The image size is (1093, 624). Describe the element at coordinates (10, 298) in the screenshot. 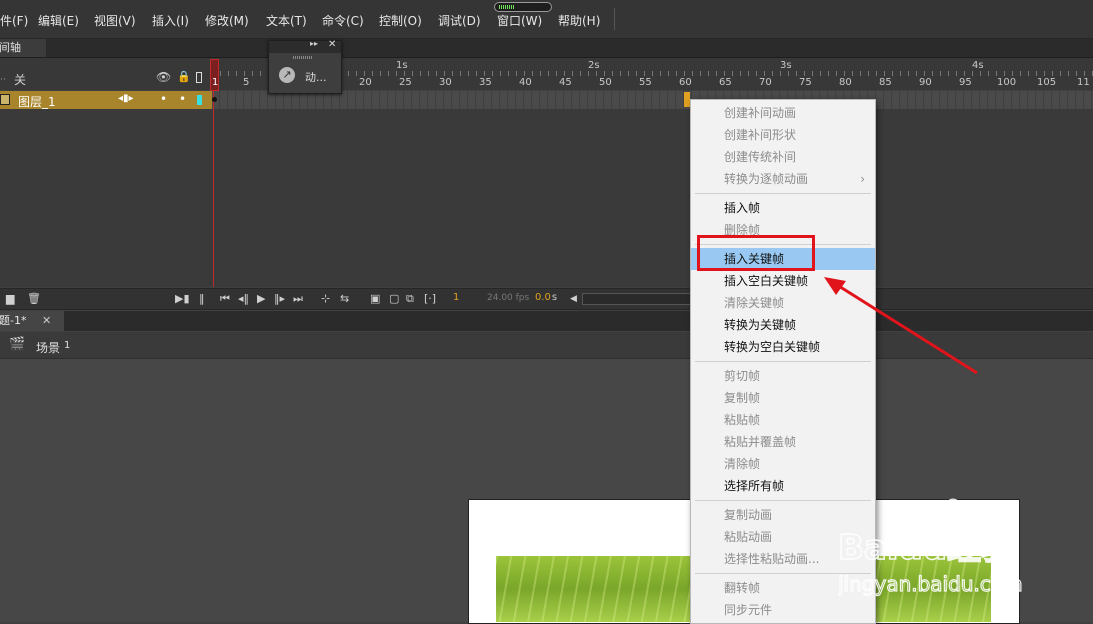

I see `new-folder-icon: ▆` at that location.